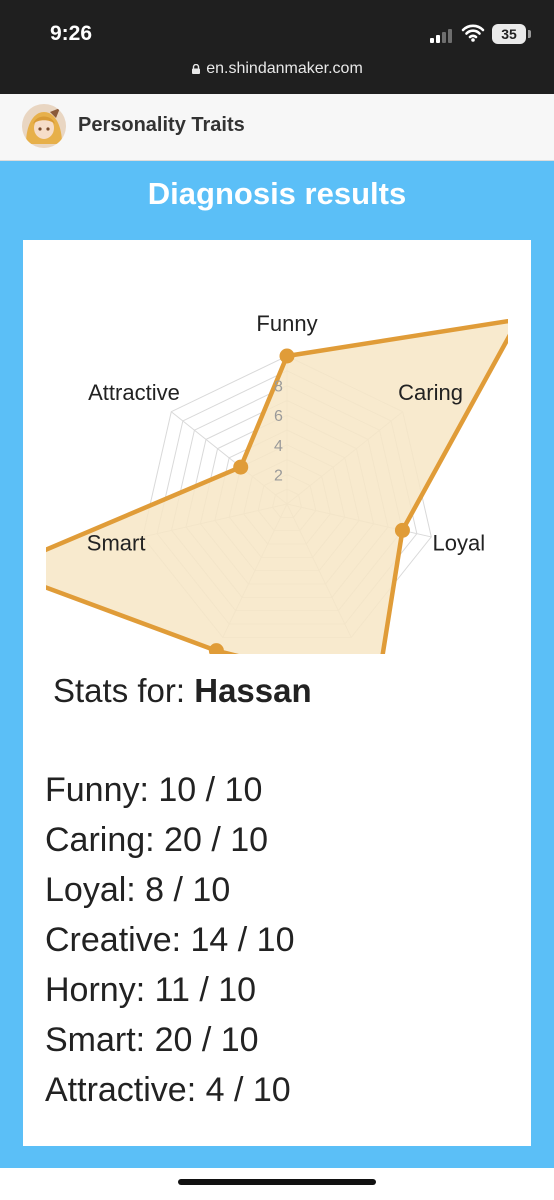 This screenshot has height=1200, width=554. I want to click on axis-label-funny: Funny, so click(286, 323).